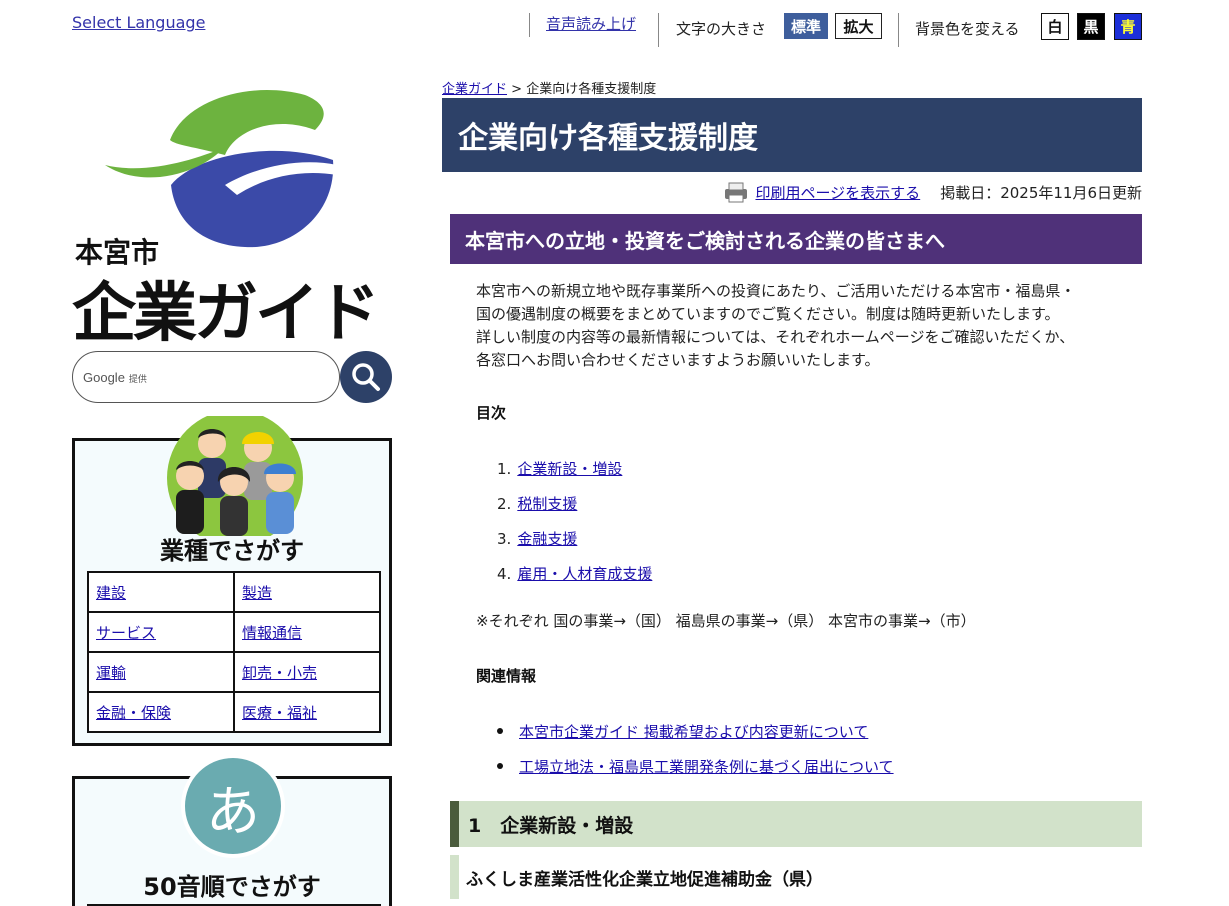  I want to click on subsubsection-heading: ふくしま産業活性化企業立地促進補助金（県）, so click(796, 877).